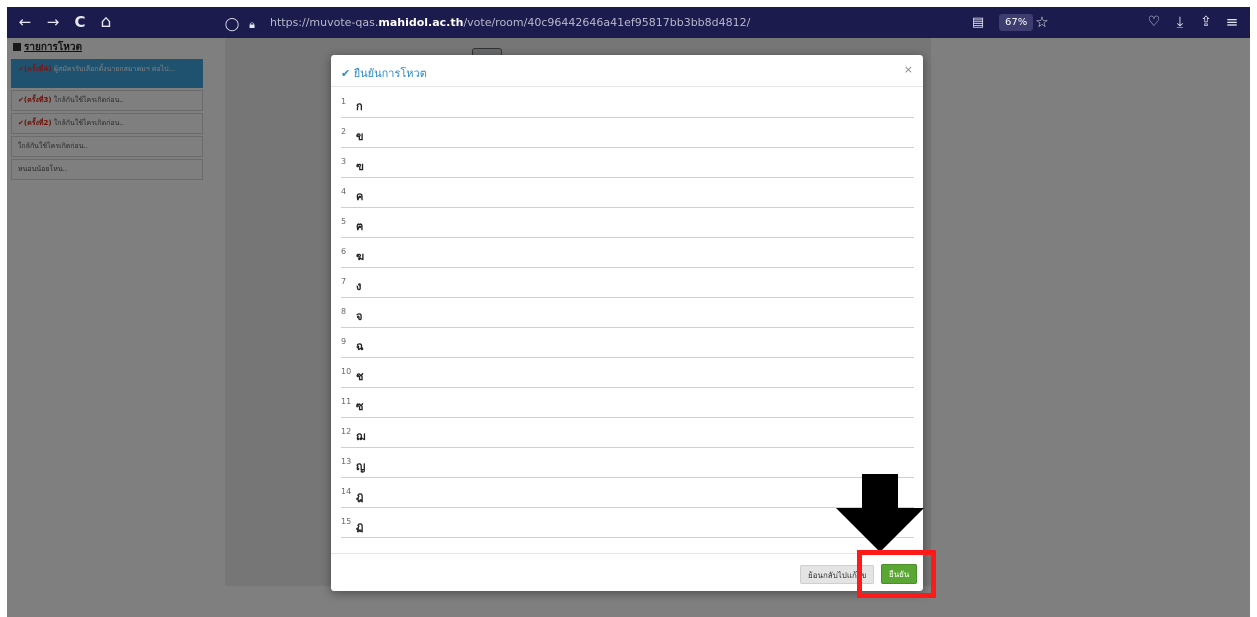 The width and height of the screenshot is (1257, 617). What do you see at coordinates (344, 341) in the screenshot?
I see `ballot-number: 9` at bounding box center [344, 341].